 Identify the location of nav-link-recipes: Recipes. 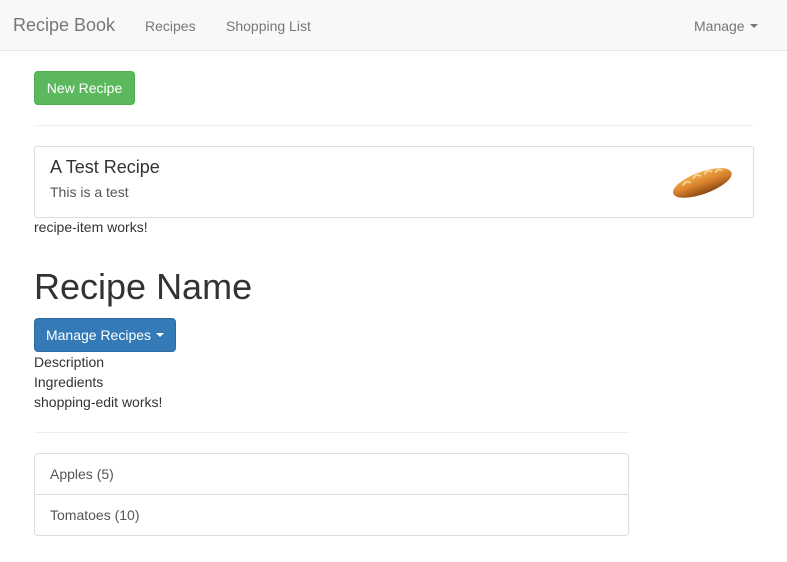
(170, 26).